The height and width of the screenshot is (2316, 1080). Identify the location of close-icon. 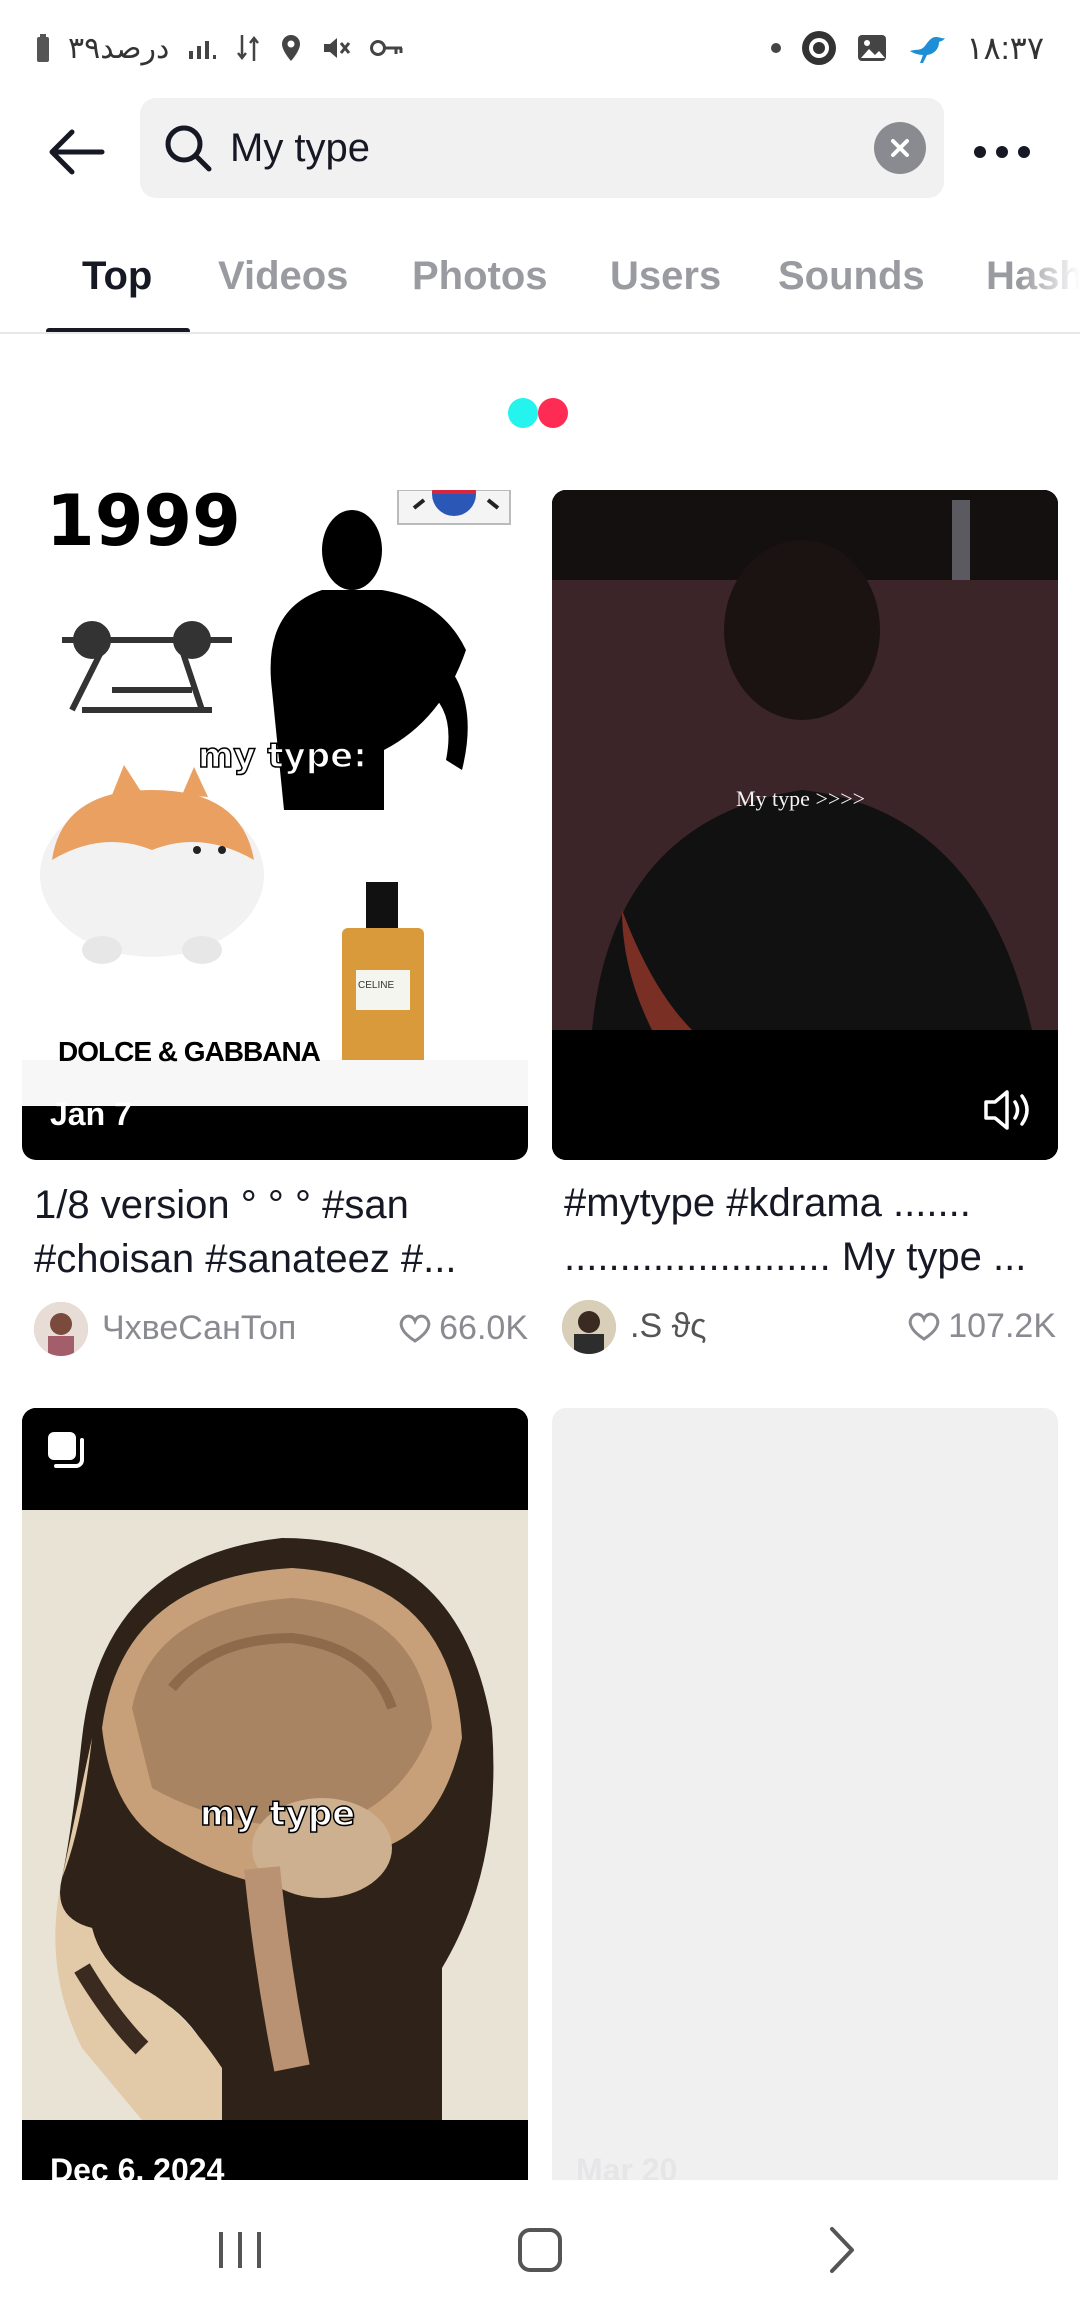
(900, 148).